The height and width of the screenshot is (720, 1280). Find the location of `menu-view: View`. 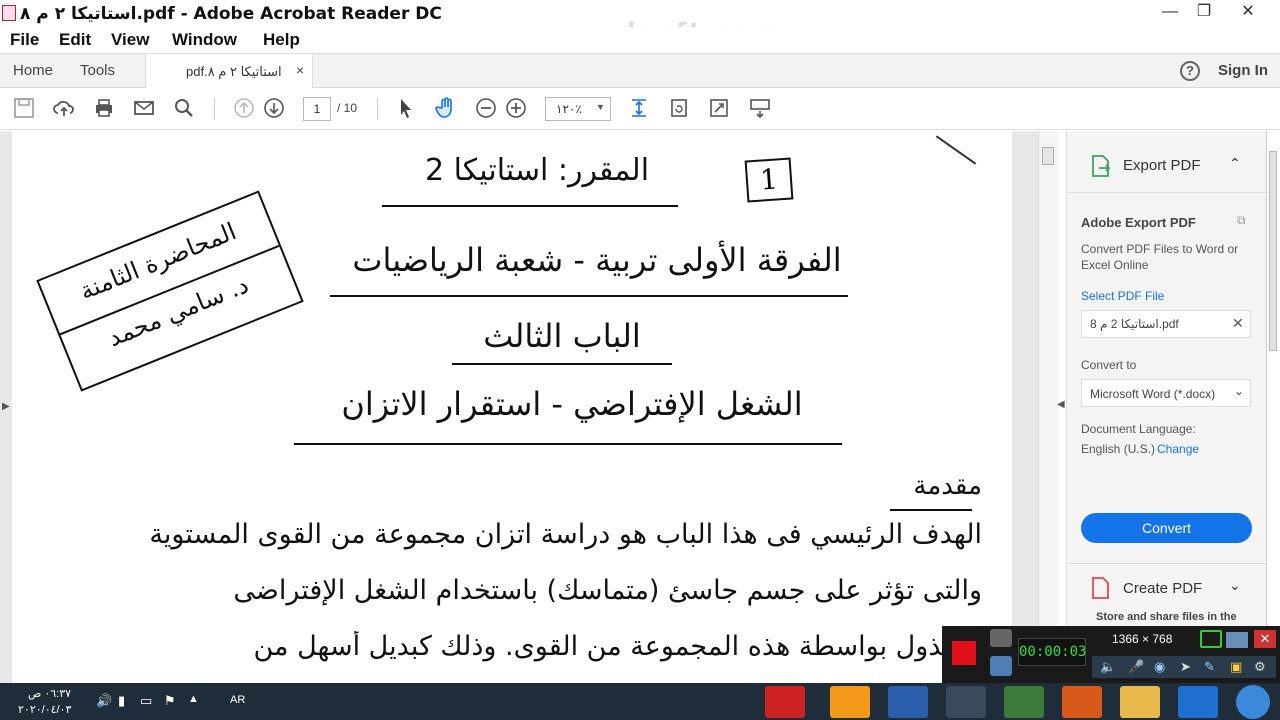

menu-view: View is located at coordinates (130, 40).